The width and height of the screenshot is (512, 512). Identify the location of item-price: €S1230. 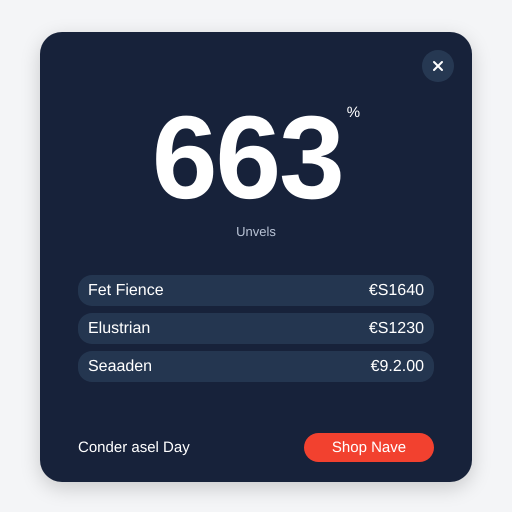
(396, 329).